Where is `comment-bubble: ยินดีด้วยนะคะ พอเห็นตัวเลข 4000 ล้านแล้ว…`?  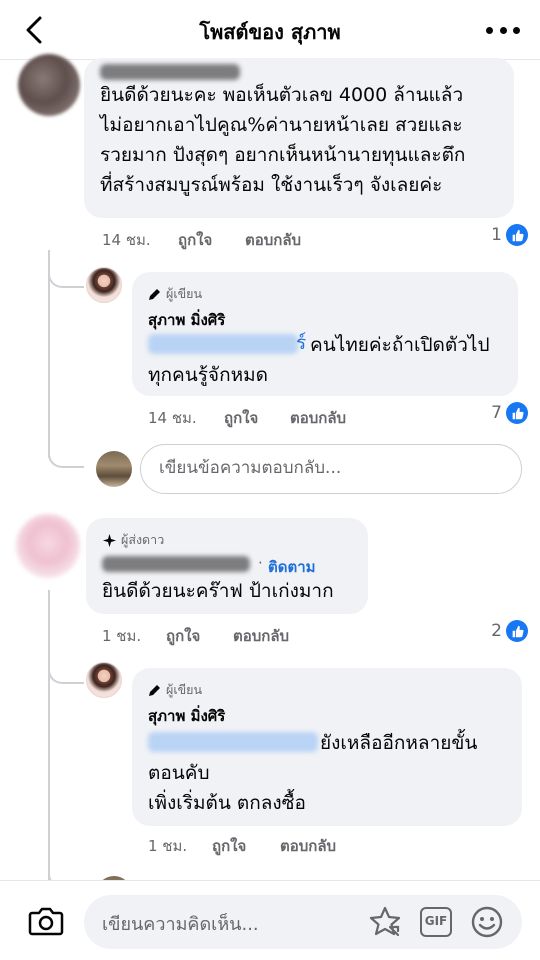 comment-bubble: ยินดีด้วยนะคะ พอเห็นตัวเลข 4000 ล้านแล้ว… is located at coordinates (299, 138).